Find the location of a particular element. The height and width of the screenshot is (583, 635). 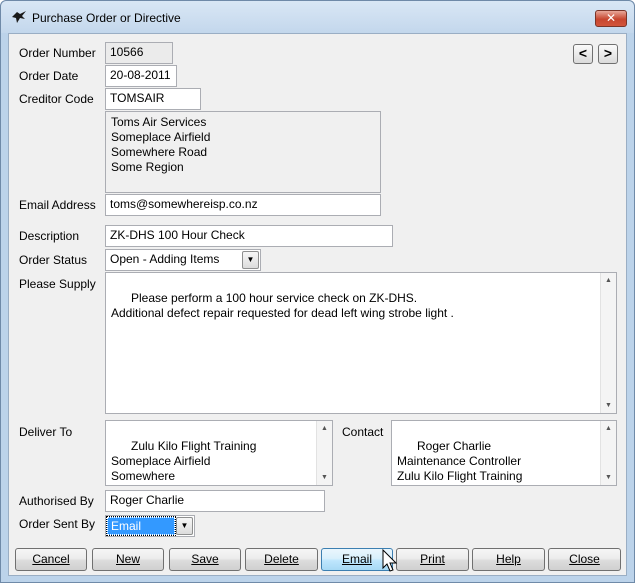

title-bar: Purchase Order or Directive ✕ is located at coordinates (317, 17).